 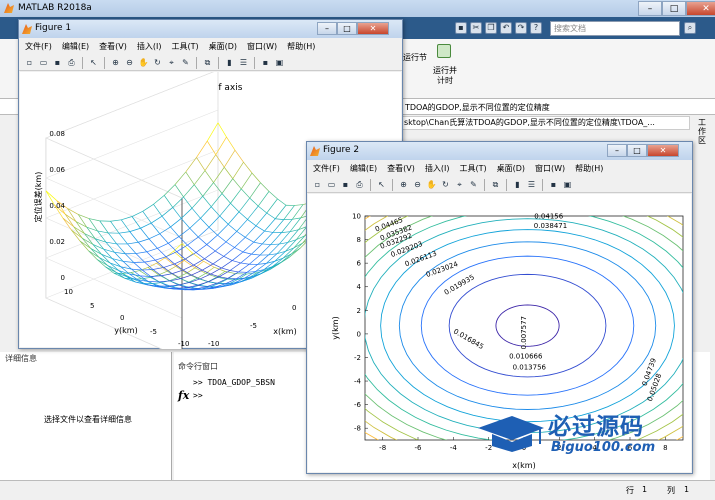 What do you see at coordinates (476, 28) in the screenshot?
I see `cut-icon: ✂` at bounding box center [476, 28].